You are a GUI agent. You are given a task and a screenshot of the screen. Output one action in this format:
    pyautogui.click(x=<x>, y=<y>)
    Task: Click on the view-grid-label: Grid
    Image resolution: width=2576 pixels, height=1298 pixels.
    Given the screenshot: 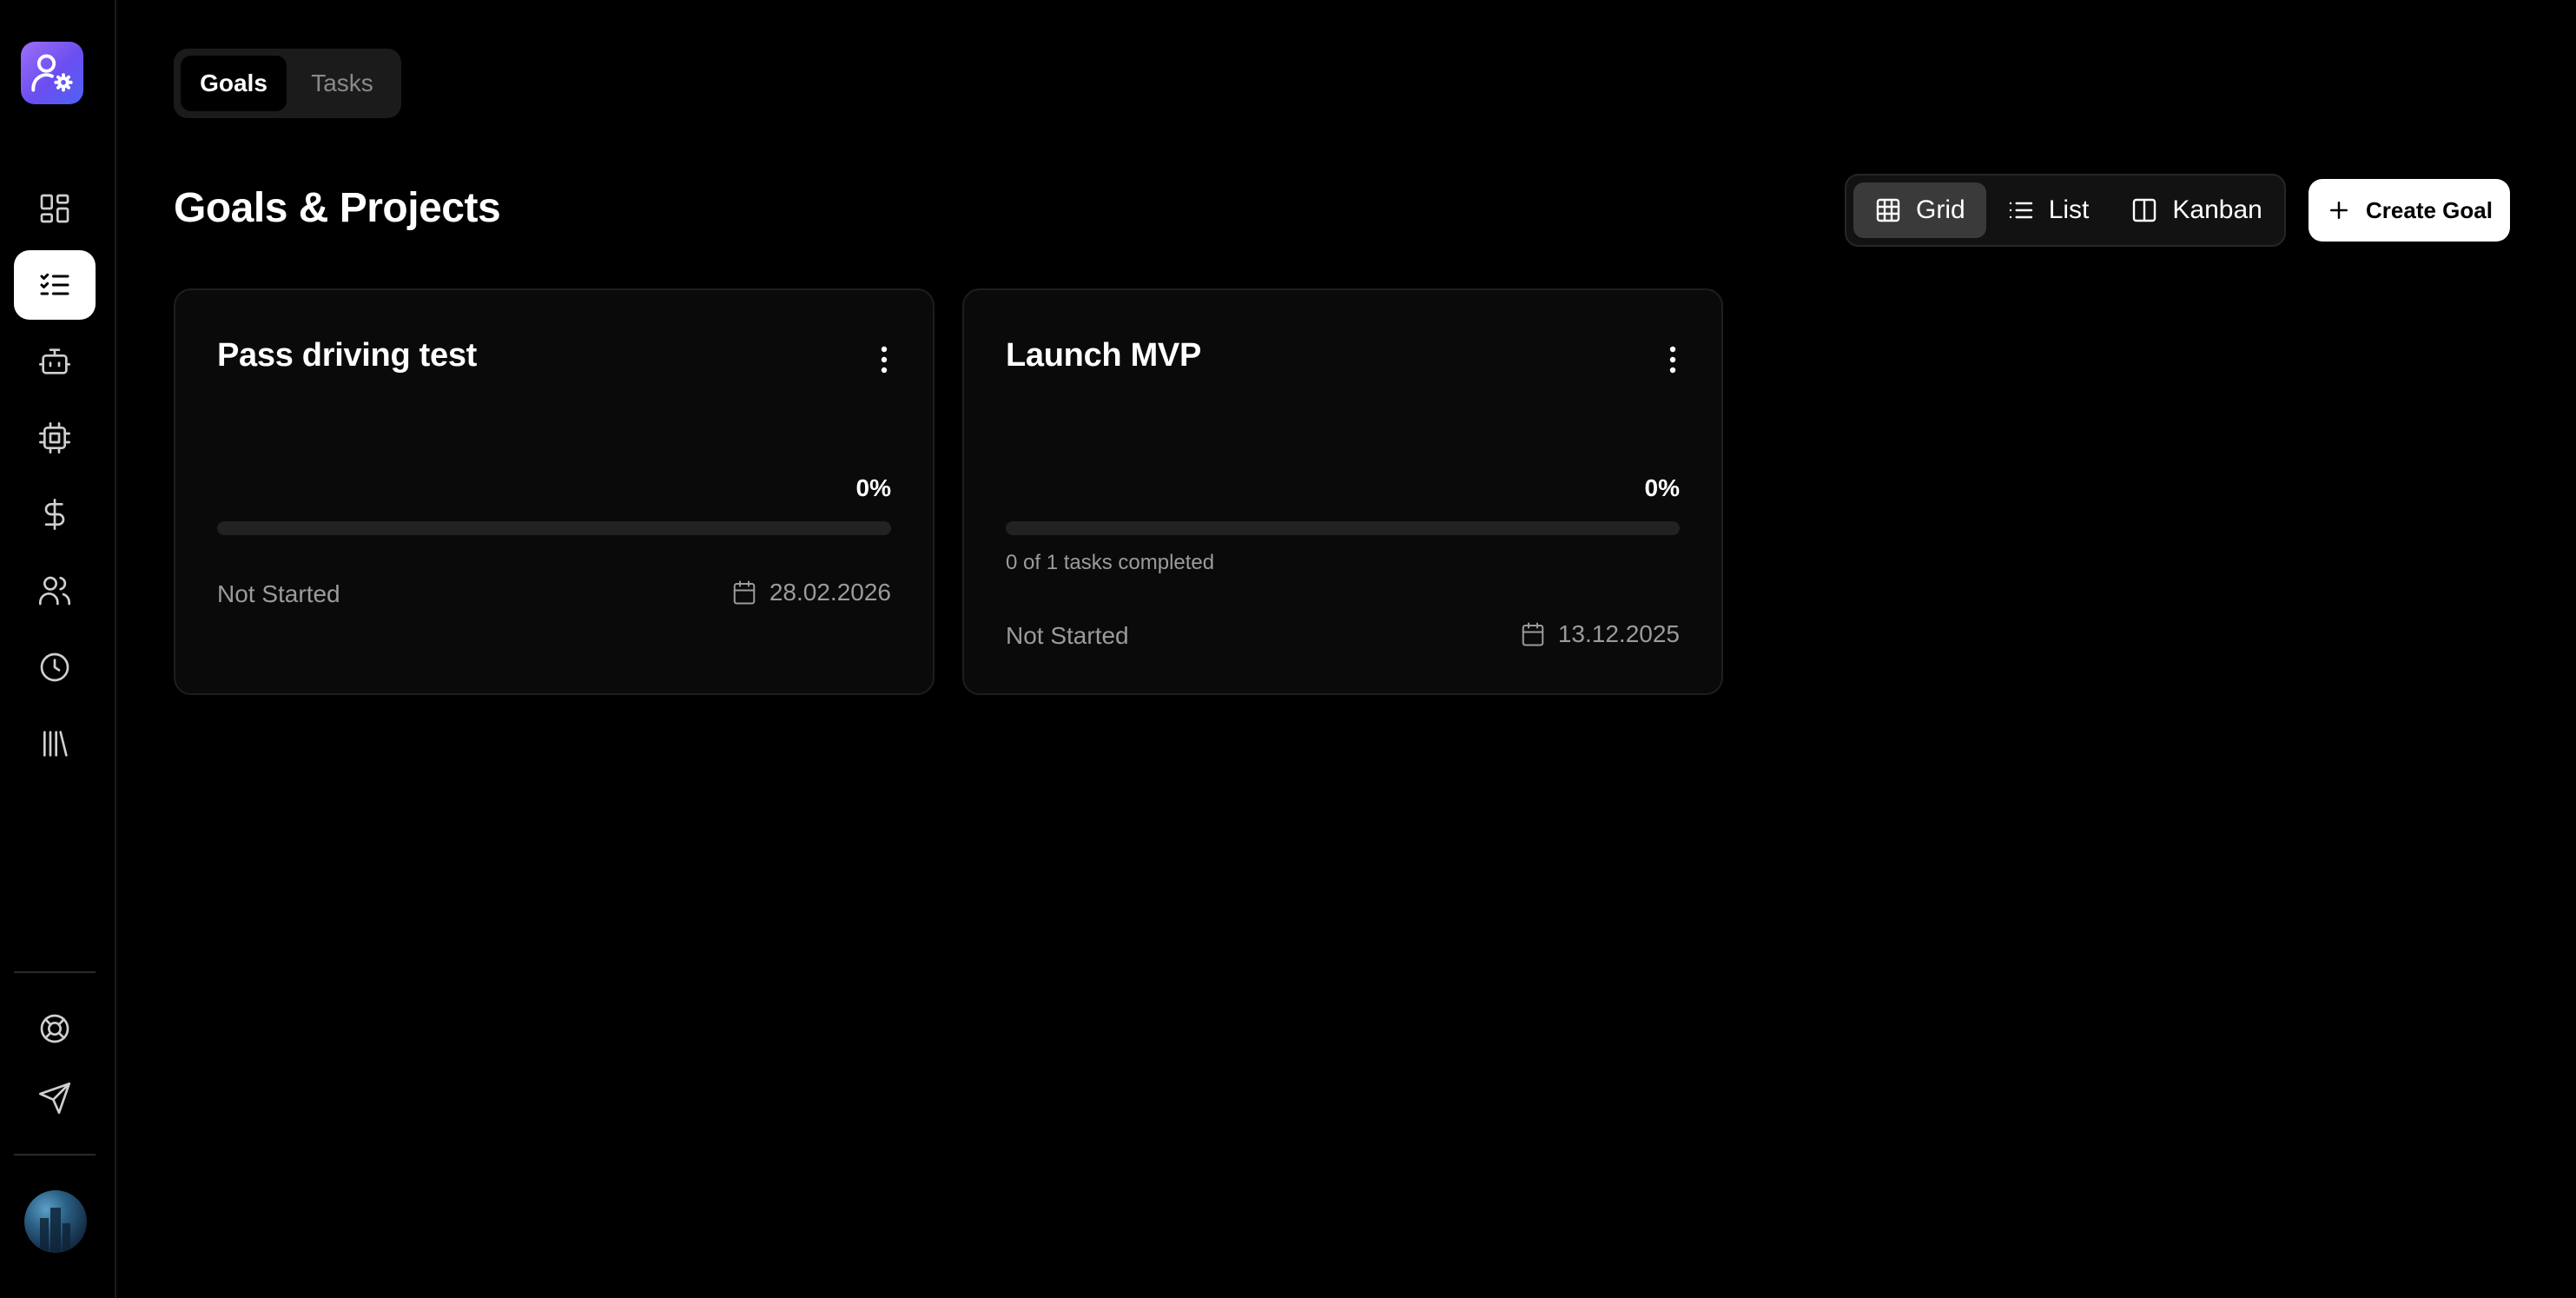 What is the action you would take?
    pyautogui.click(x=1941, y=209)
    